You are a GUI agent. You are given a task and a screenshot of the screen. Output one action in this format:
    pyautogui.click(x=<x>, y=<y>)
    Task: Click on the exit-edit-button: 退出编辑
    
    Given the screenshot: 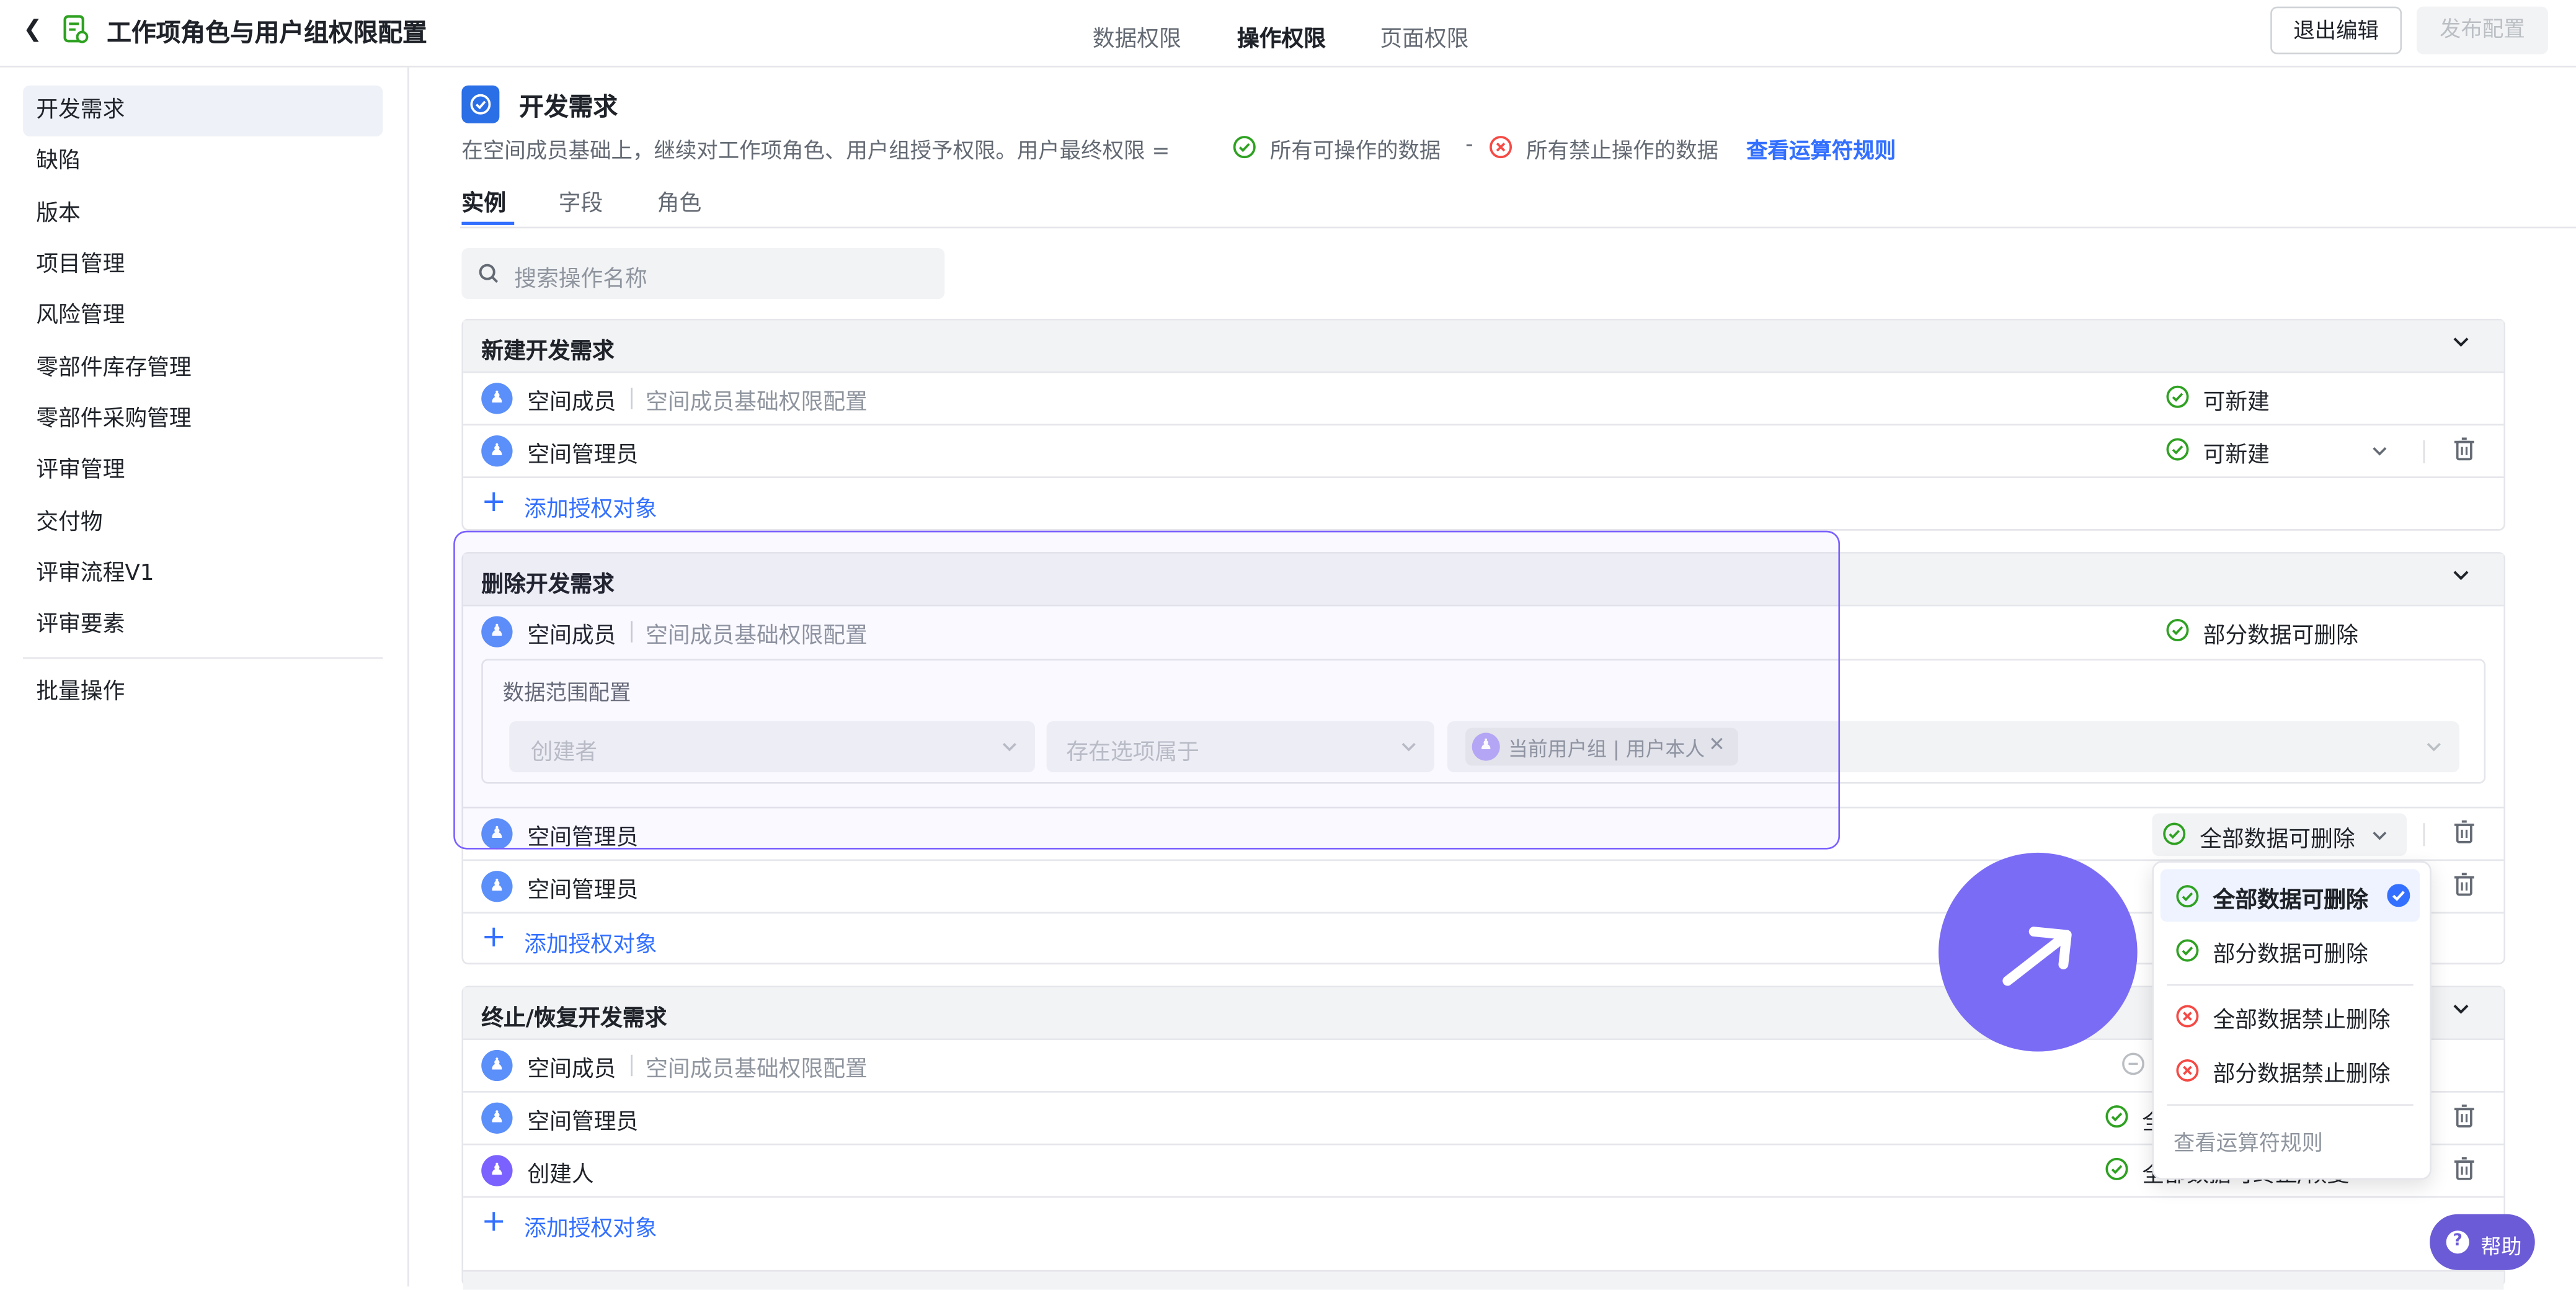 What is the action you would take?
    pyautogui.click(x=2336, y=31)
    